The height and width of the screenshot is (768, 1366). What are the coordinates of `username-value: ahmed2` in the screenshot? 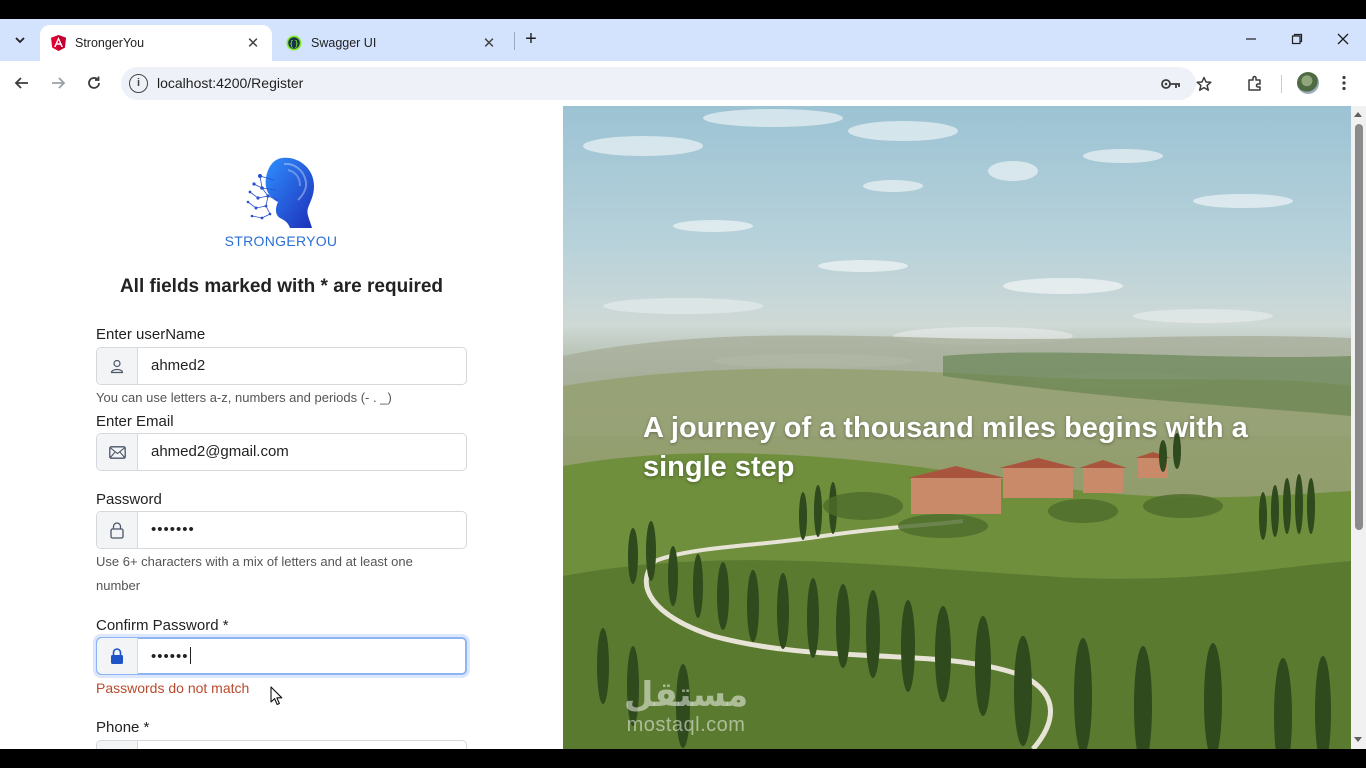 It's located at (178, 365).